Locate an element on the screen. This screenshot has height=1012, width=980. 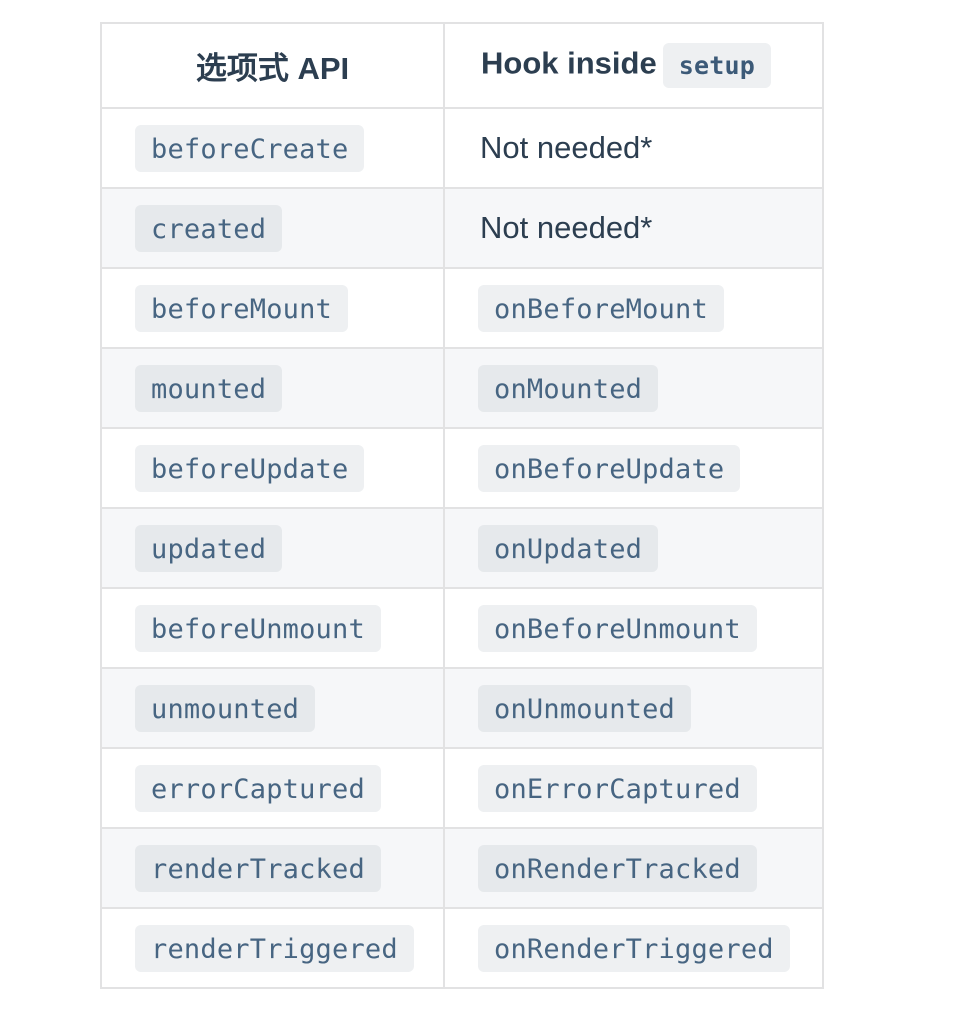
header-hook-inside-setup: Hook inside setup is located at coordinates (633, 65).